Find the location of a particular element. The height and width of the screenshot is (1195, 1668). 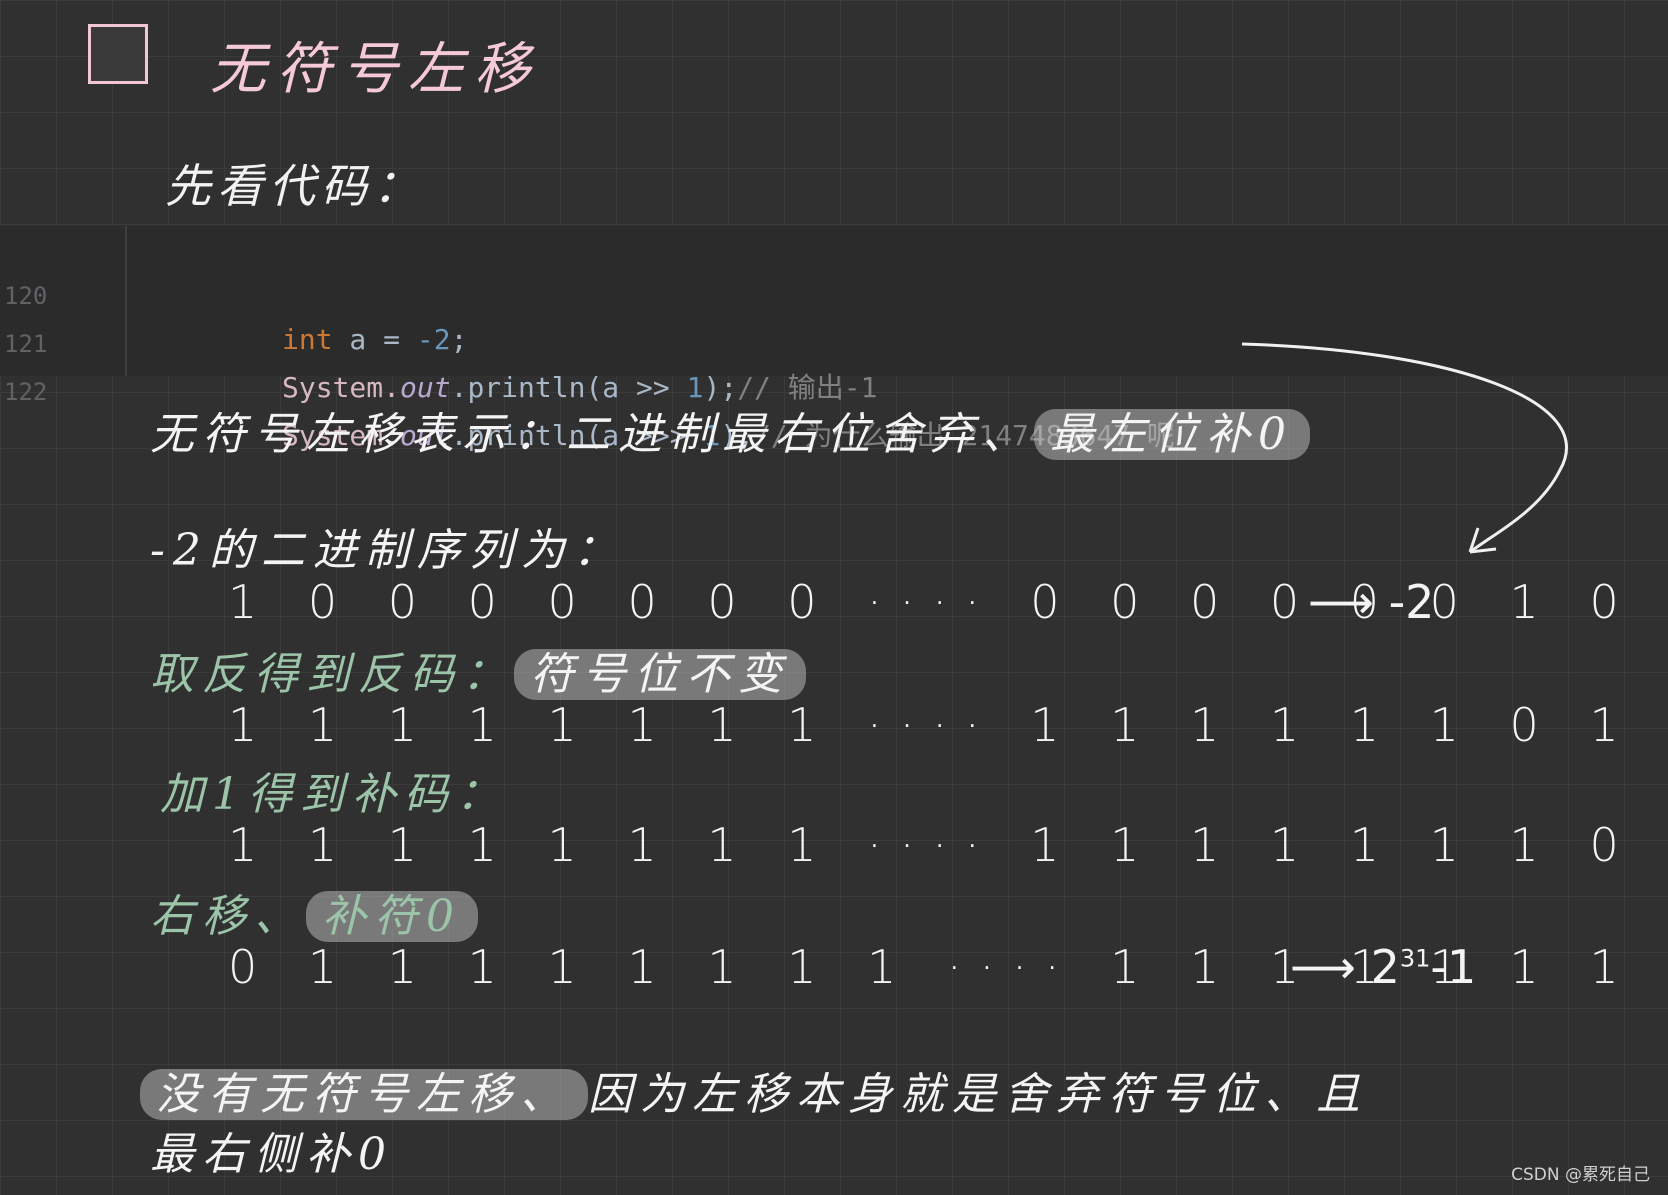

conclusion-line-2: 最右侧补0 is located at coordinates (272, 1154).